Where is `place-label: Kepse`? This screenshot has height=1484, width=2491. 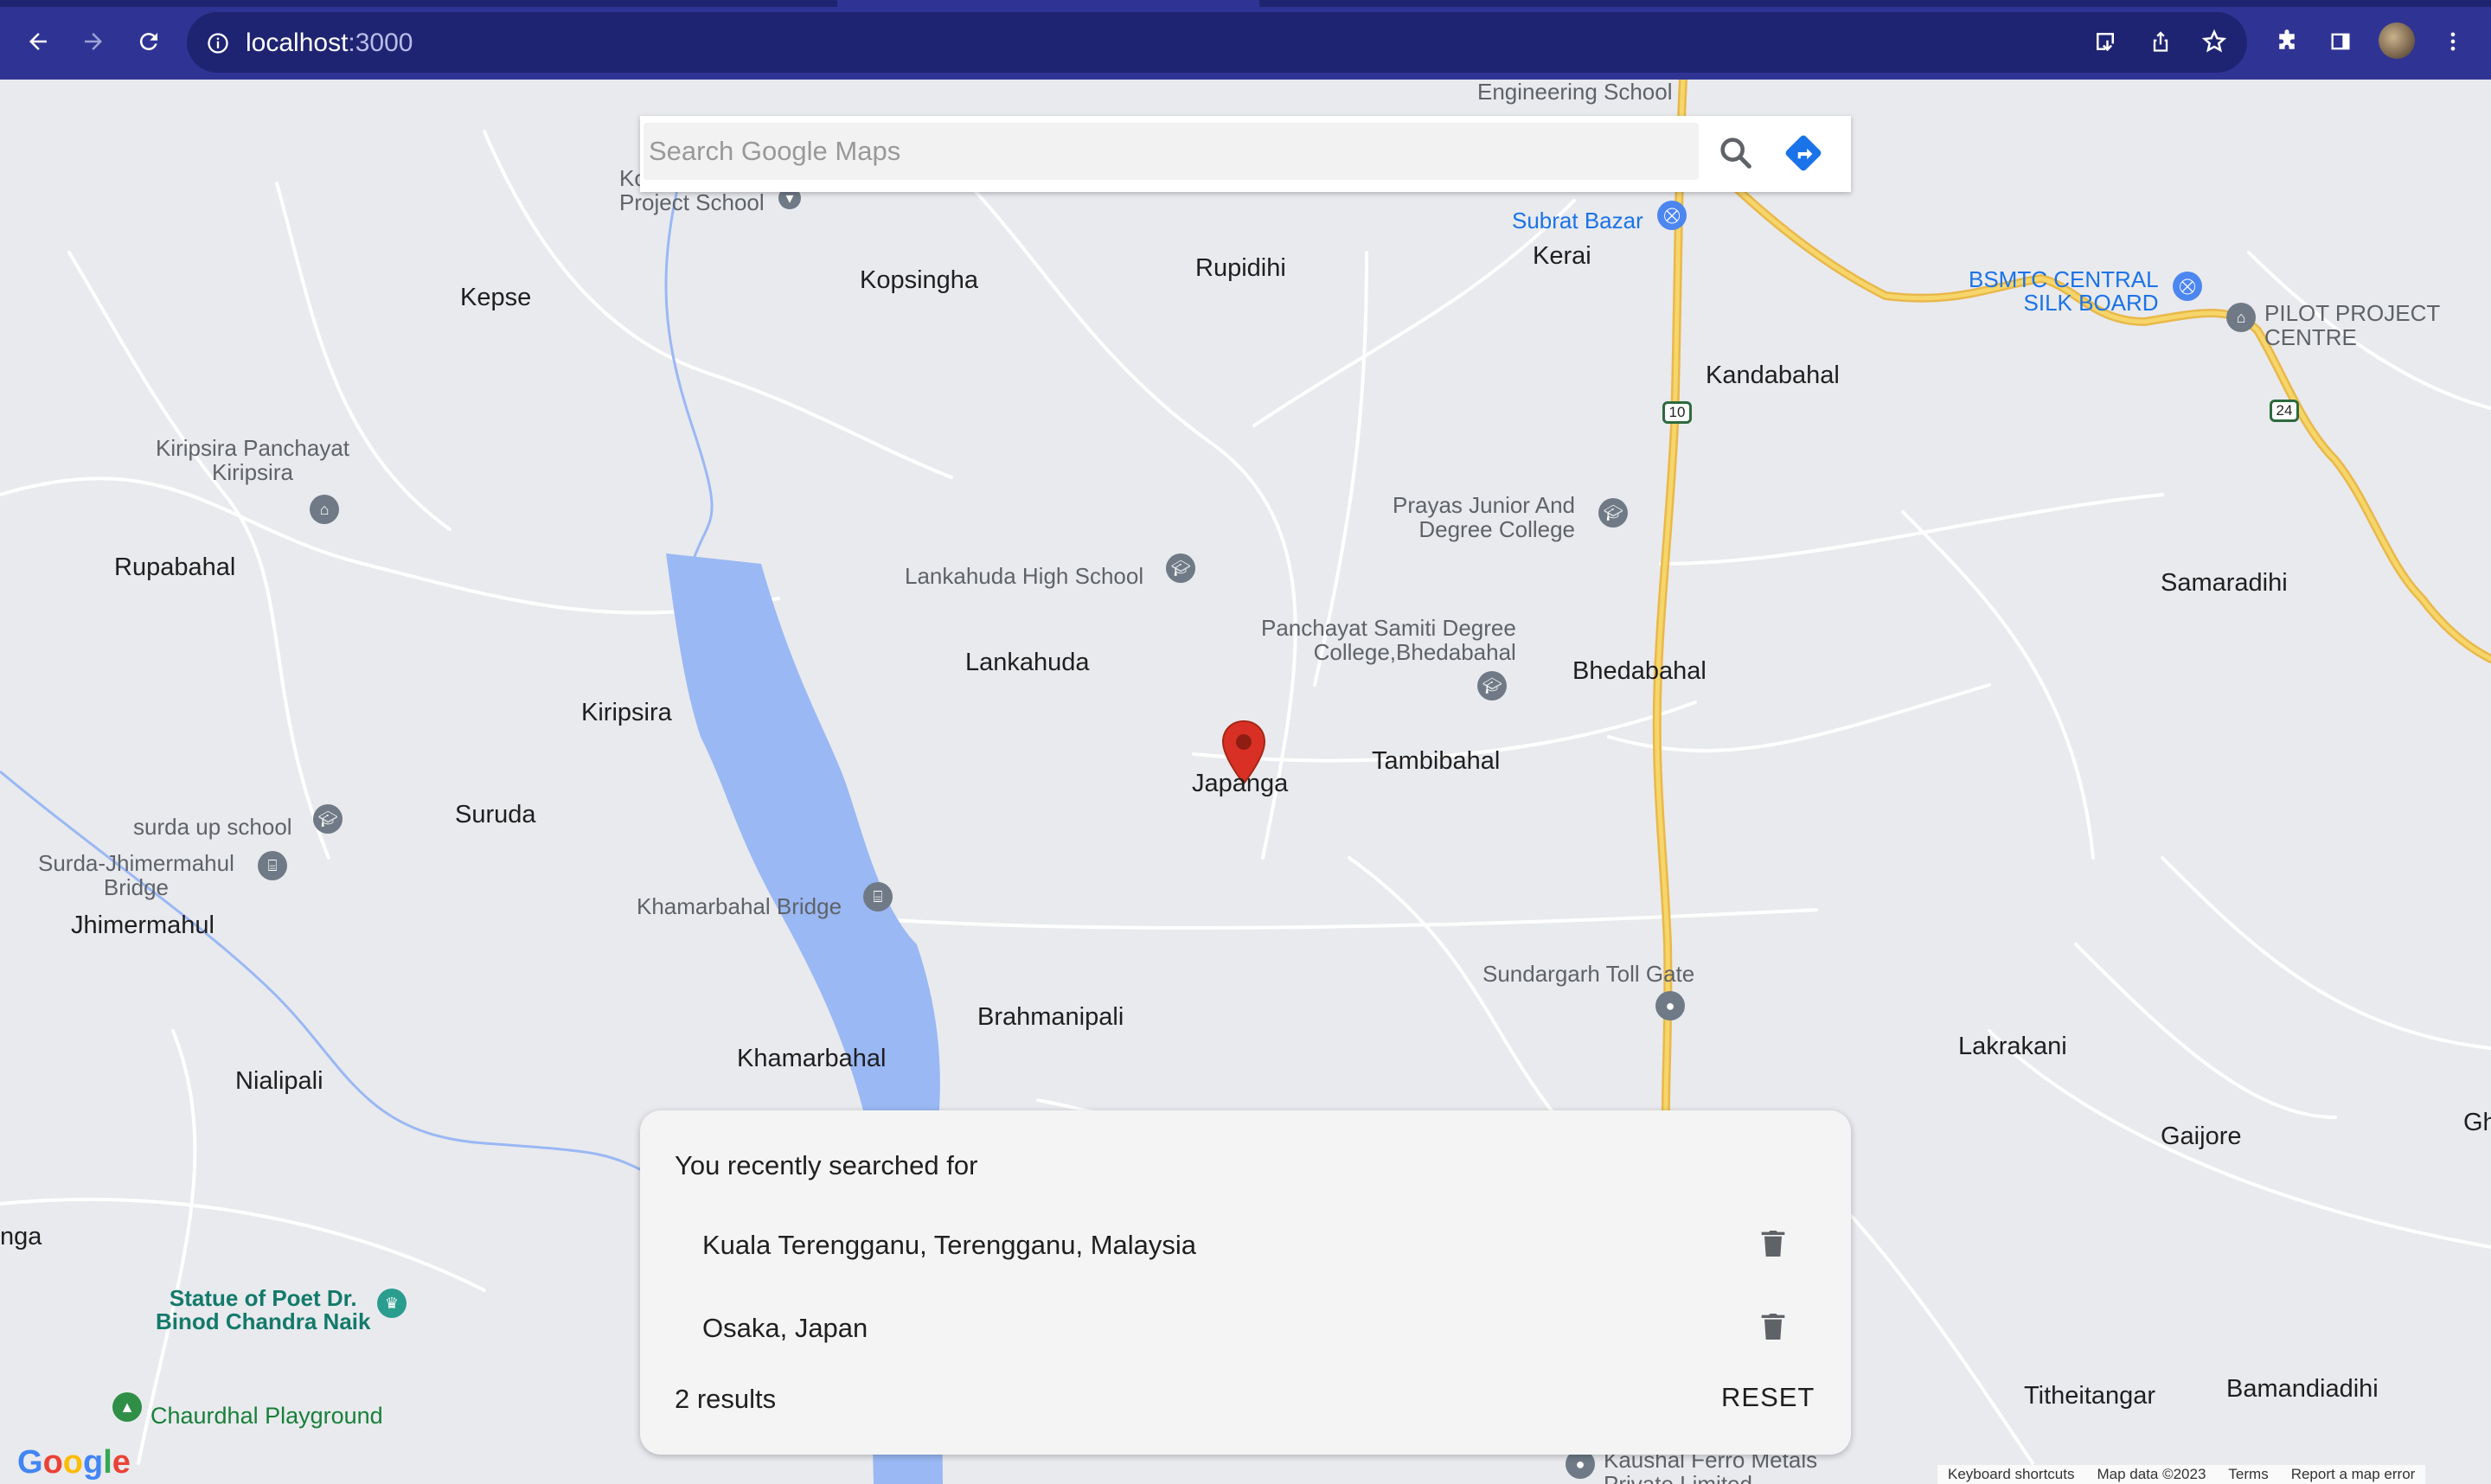
place-label: Kepse is located at coordinates (496, 298).